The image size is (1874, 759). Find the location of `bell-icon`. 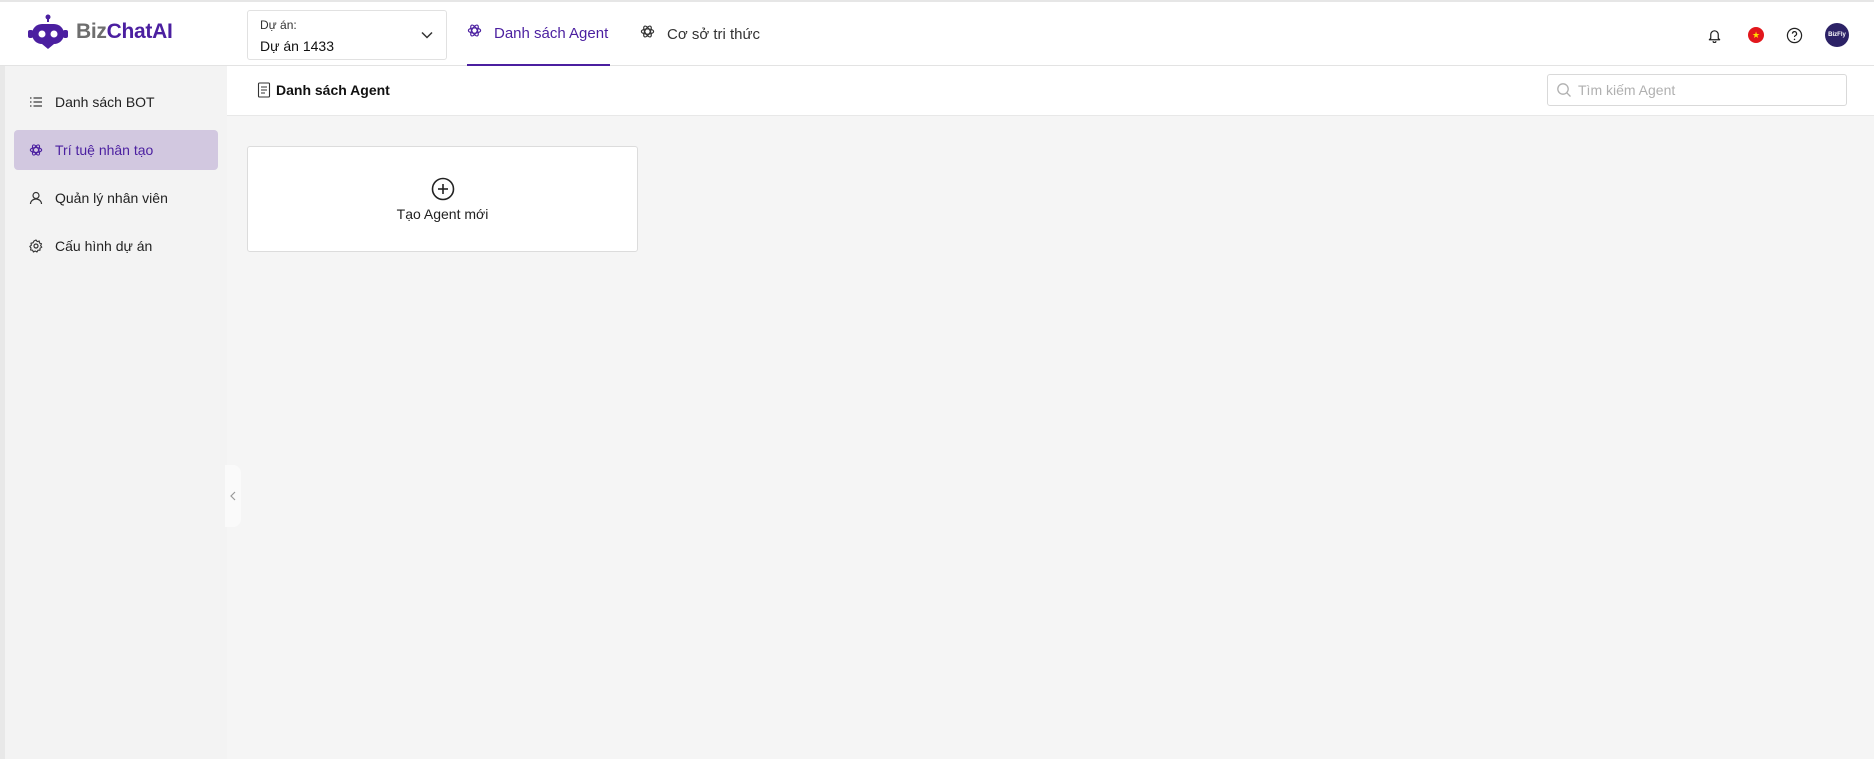

bell-icon is located at coordinates (1714, 36).